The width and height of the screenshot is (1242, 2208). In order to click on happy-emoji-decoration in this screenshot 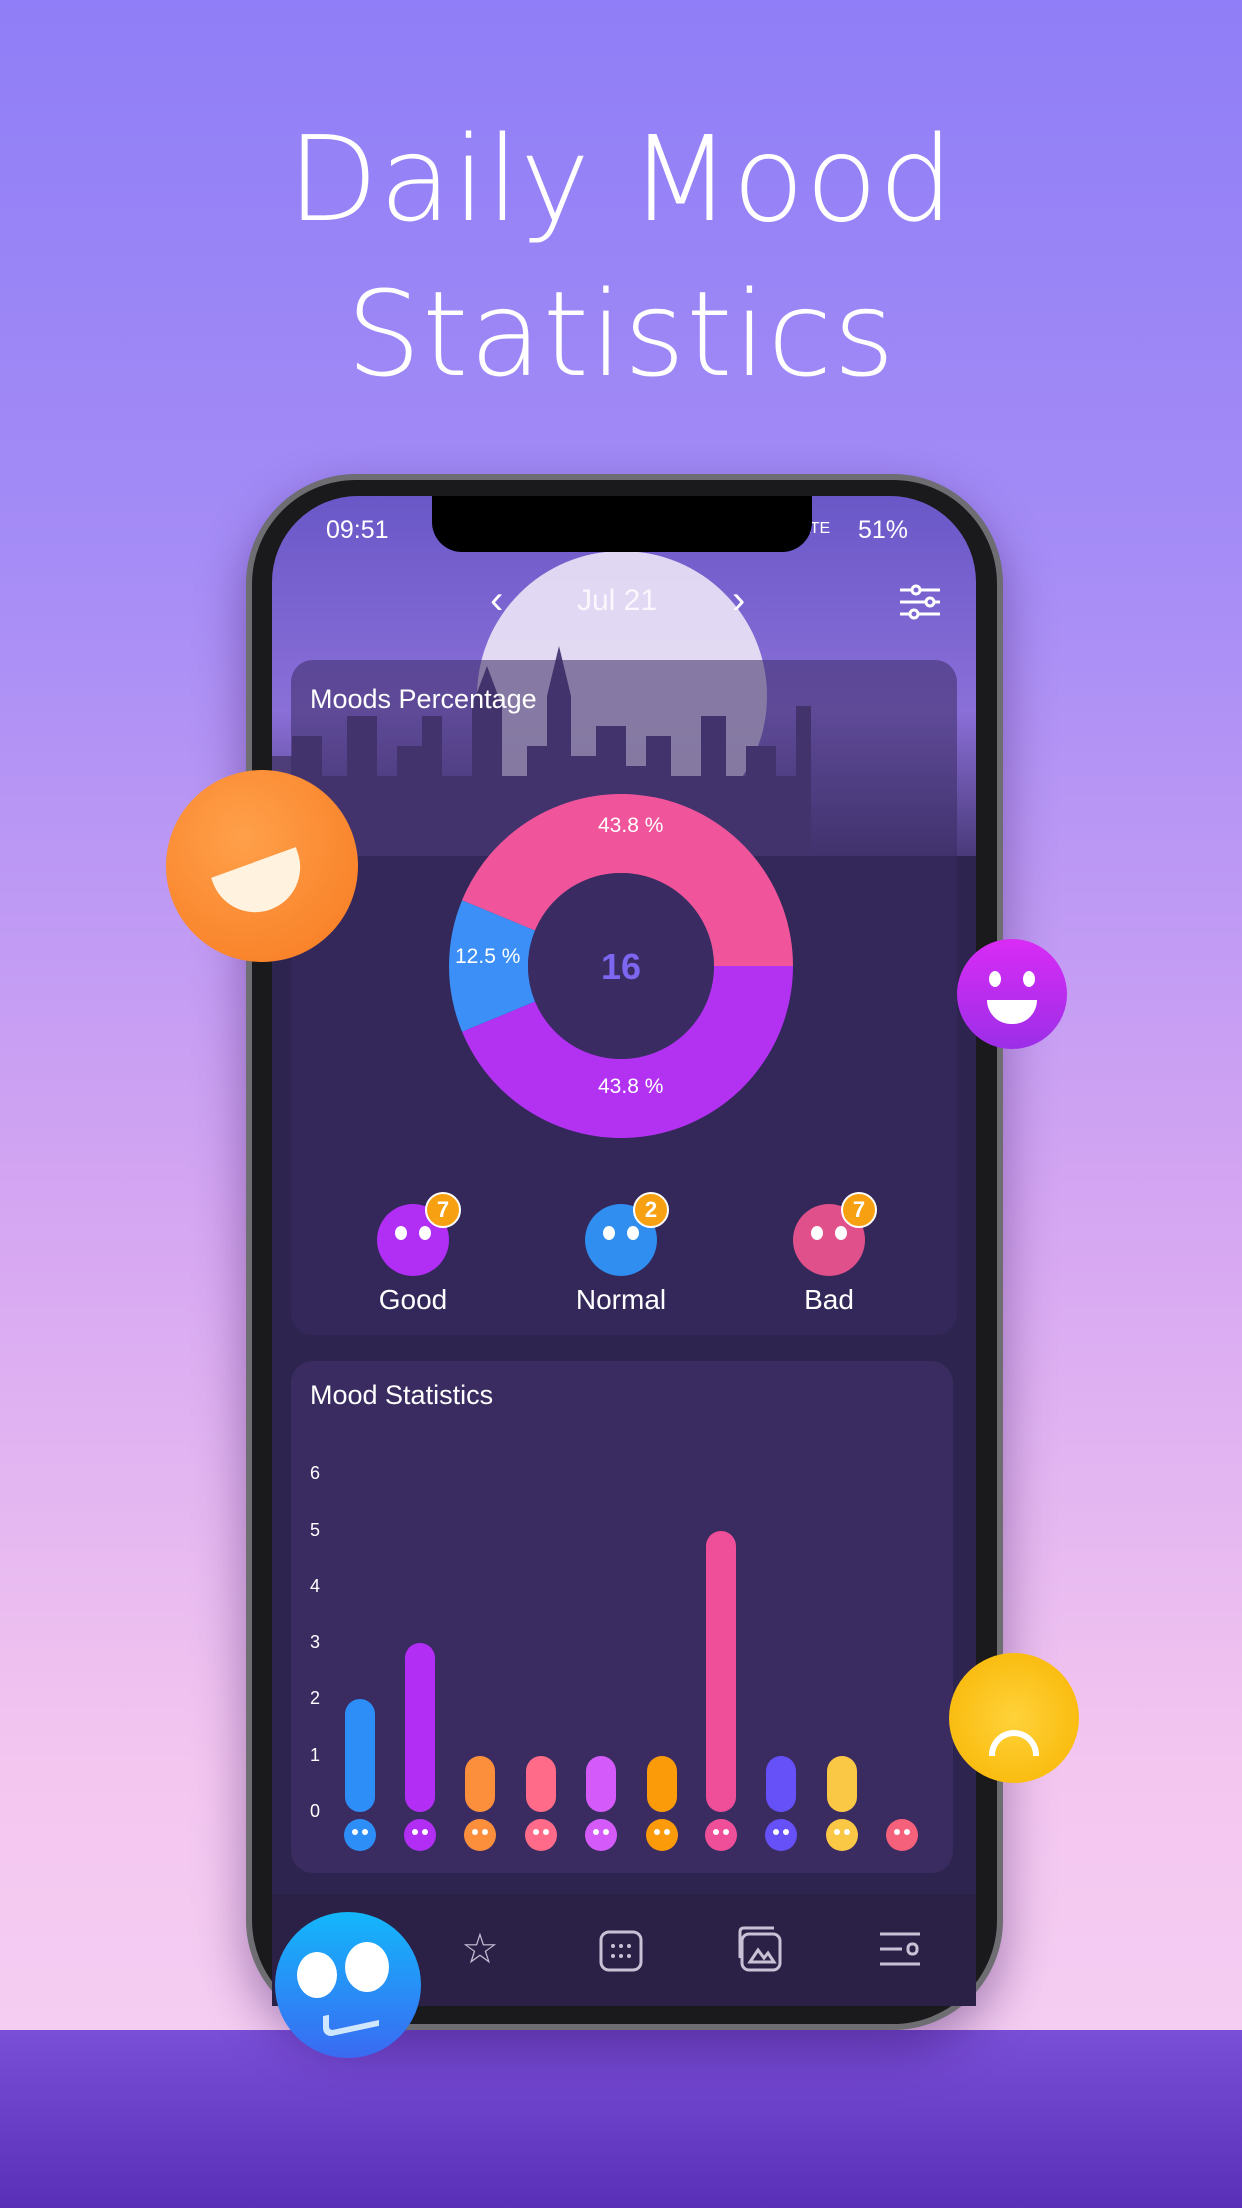, I will do `click(1012, 994)`.